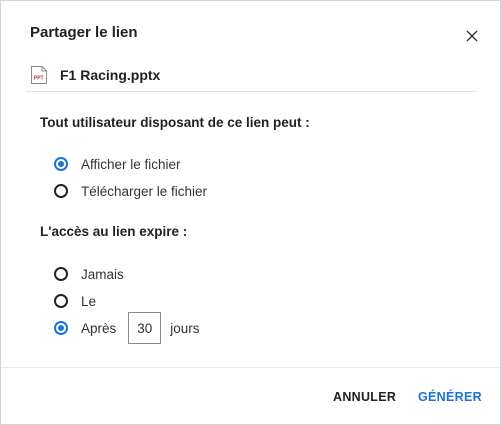 This screenshot has height=425, width=501. I want to click on radio-label-never: Jamais, so click(102, 274).